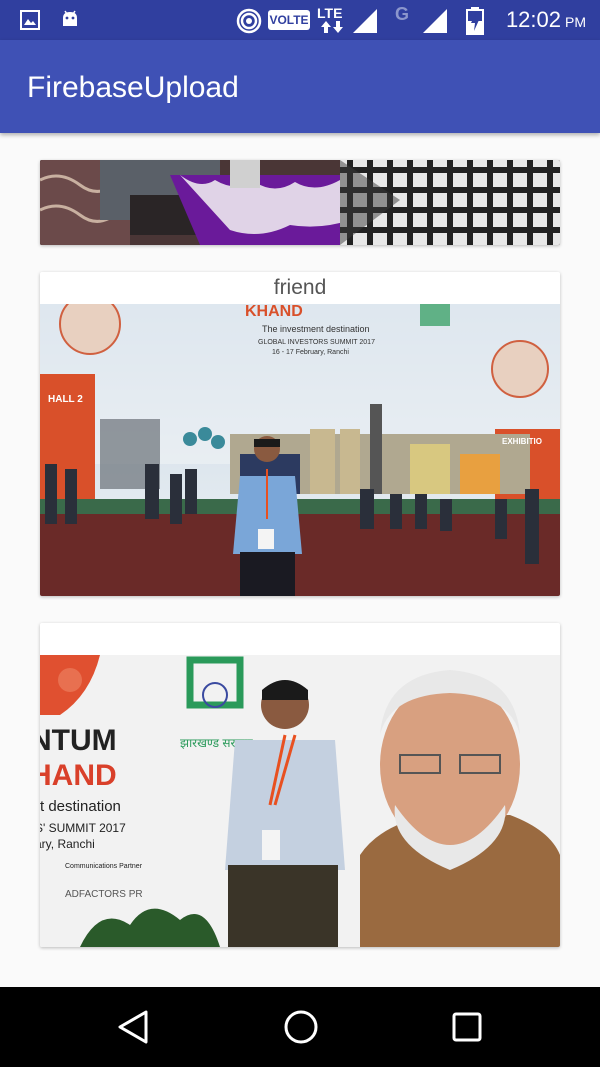 This screenshot has width=600, height=1067. Describe the element at coordinates (300, 639) in the screenshot. I see `card-title` at that location.